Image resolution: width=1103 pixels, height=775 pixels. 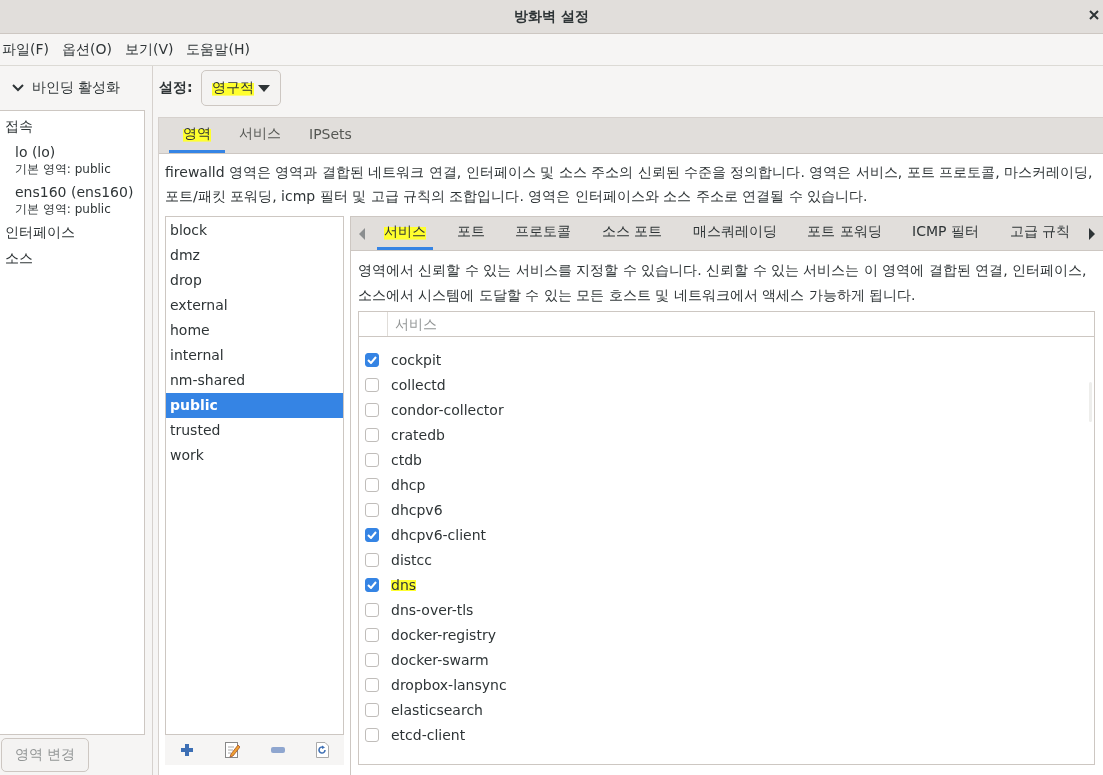 I want to click on connection-name: lo (lo), so click(x=79, y=152).